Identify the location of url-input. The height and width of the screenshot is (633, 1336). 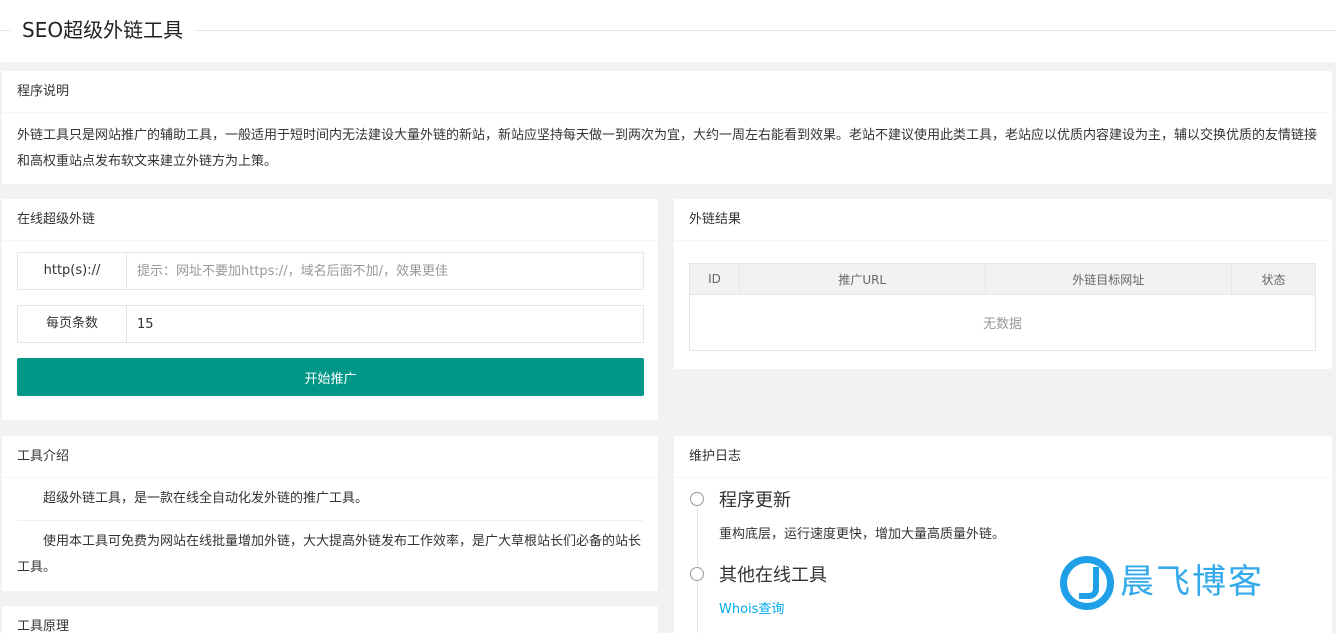
(385, 271).